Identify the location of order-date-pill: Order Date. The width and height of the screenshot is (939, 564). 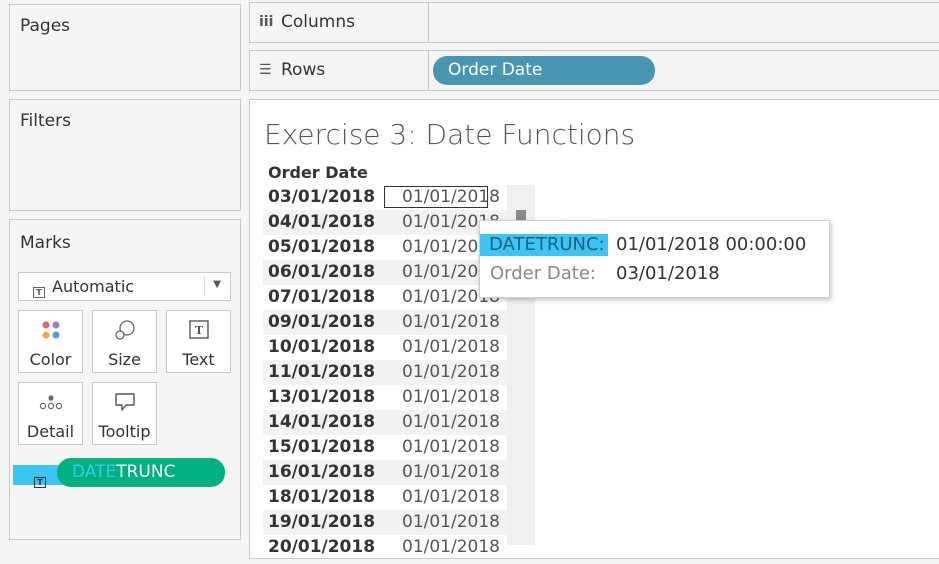
(544, 70).